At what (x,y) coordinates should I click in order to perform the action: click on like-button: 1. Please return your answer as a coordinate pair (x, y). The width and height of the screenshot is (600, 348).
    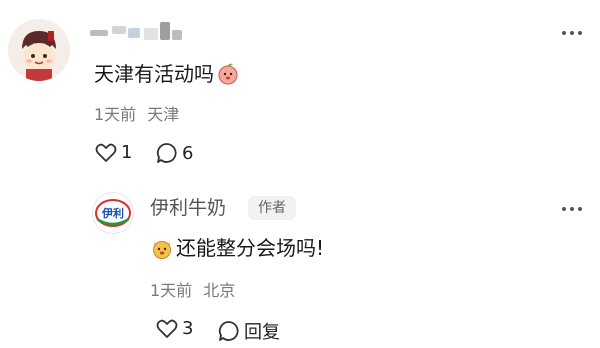
    Looking at the image, I should click on (113, 152).